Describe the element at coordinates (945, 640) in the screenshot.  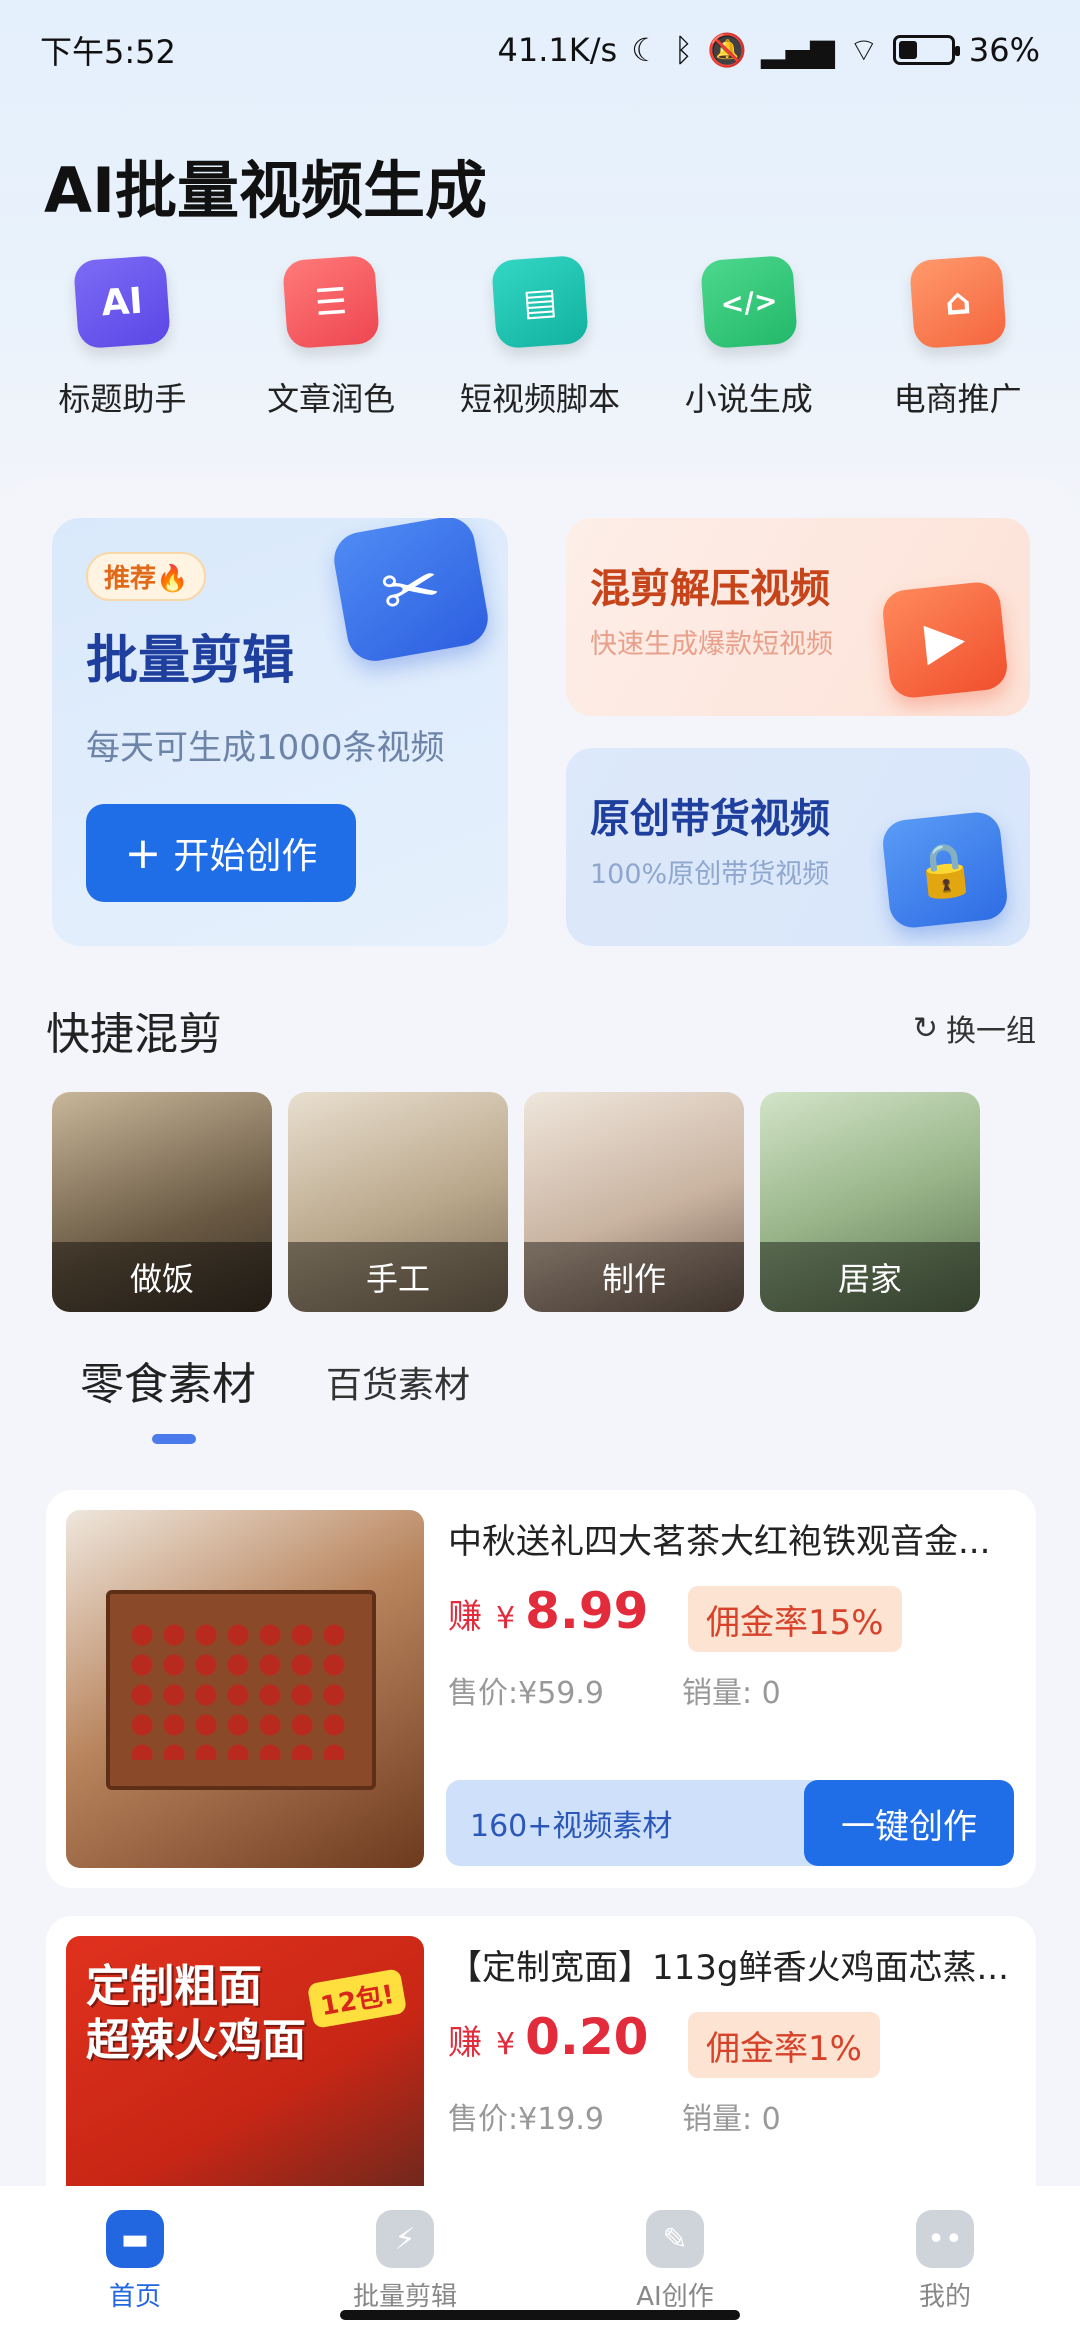
I see `video-play-icon: ▶` at that location.